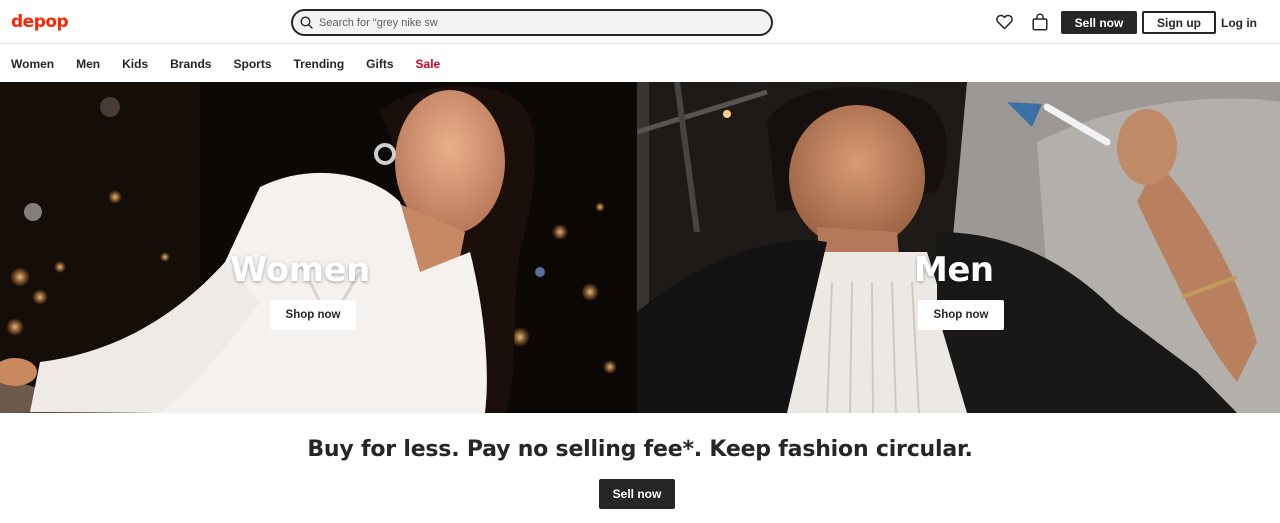  Describe the element at coordinates (1040, 22) in the screenshot. I see `shopping-bag-icon` at that location.